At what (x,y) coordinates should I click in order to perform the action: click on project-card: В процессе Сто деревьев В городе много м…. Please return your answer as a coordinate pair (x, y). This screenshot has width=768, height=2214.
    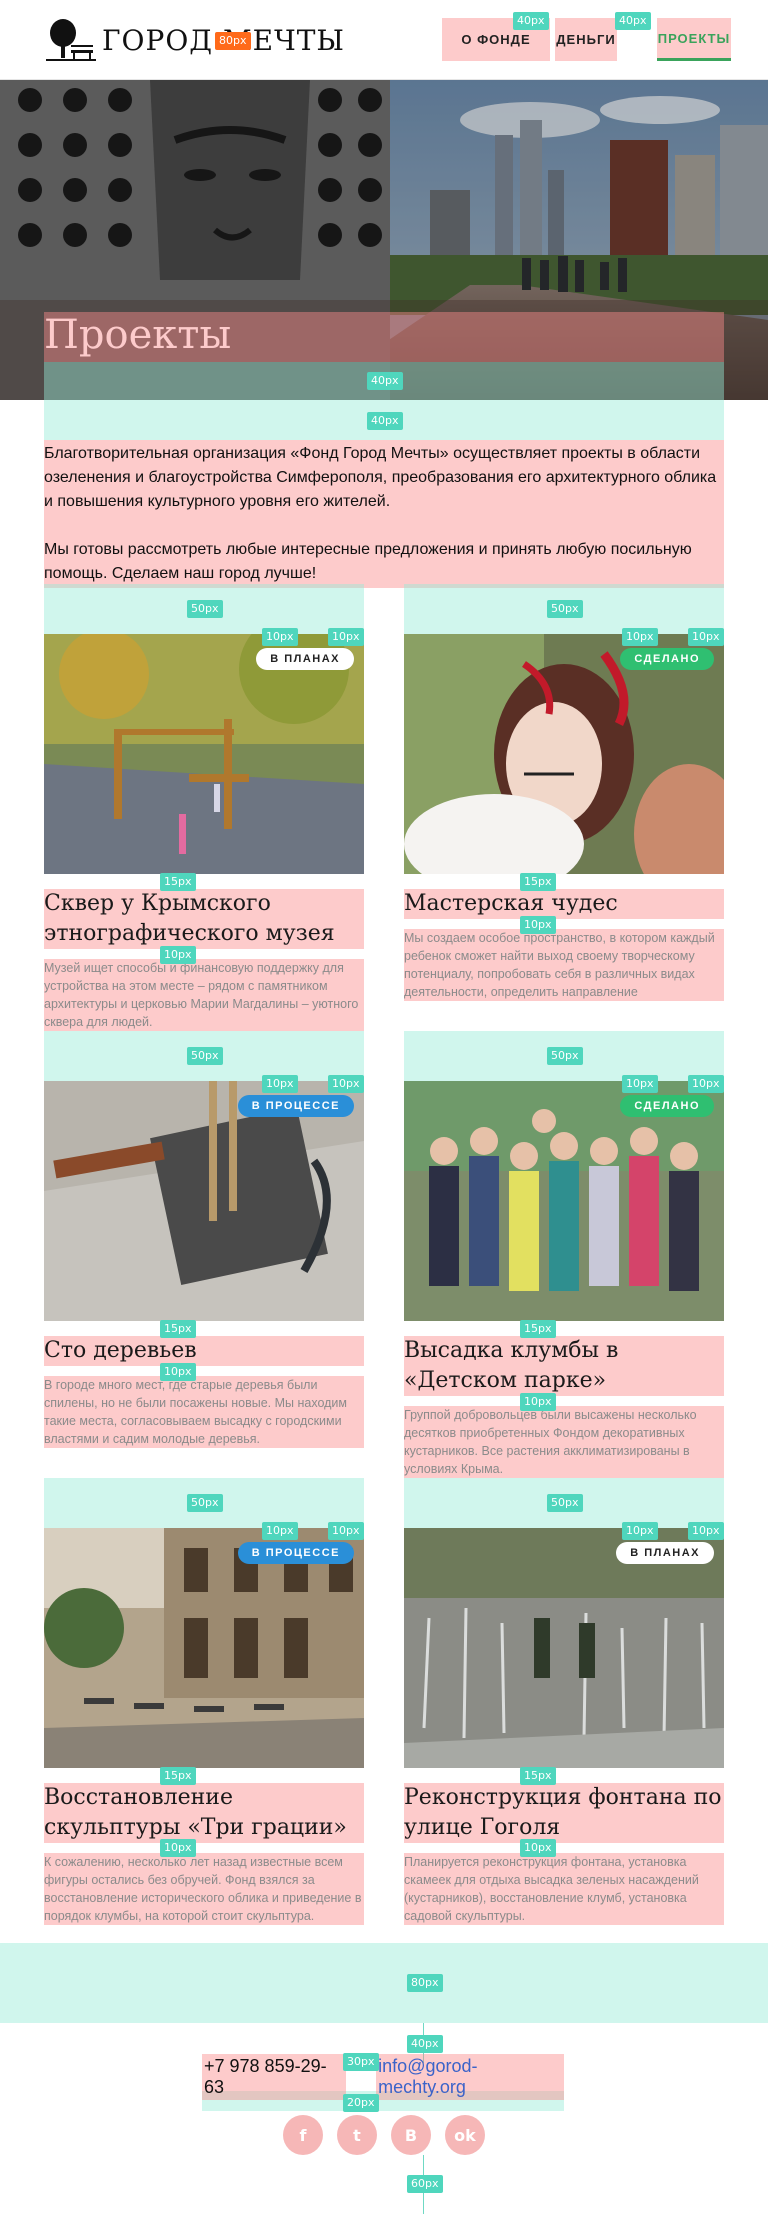
    Looking at the image, I should click on (204, 1264).